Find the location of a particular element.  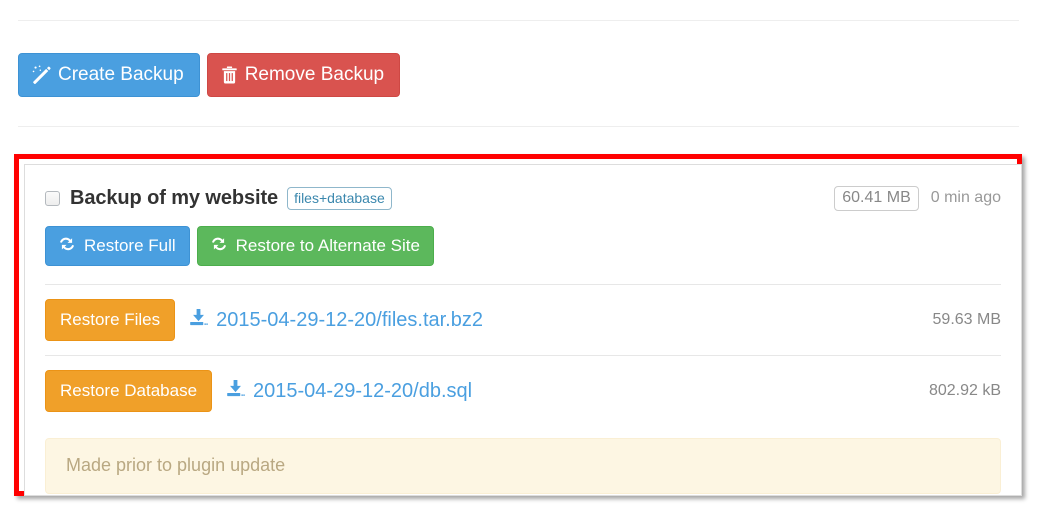

backup-file-row-database: Restore Database 2015-04-29-12-20/db.sql is located at coordinates (523, 390).